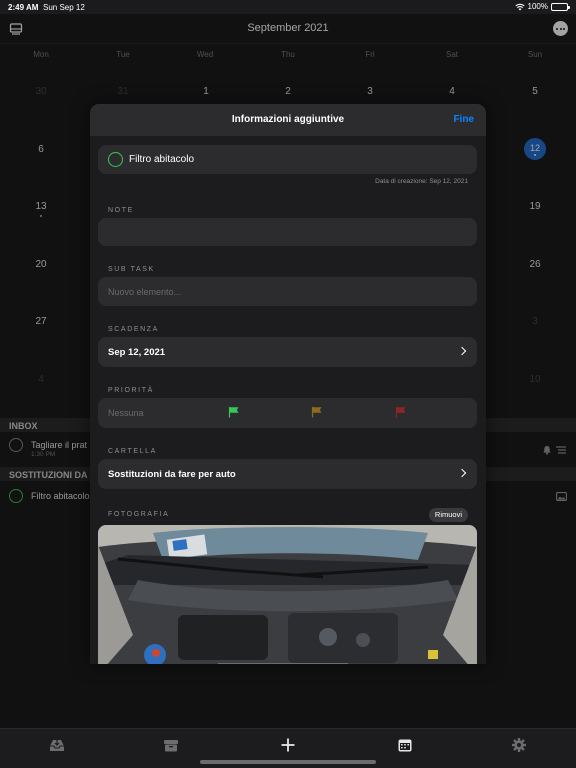 The height and width of the screenshot is (768, 576). What do you see at coordinates (317, 412) in the screenshot?
I see `flag-yellow-icon` at bounding box center [317, 412].